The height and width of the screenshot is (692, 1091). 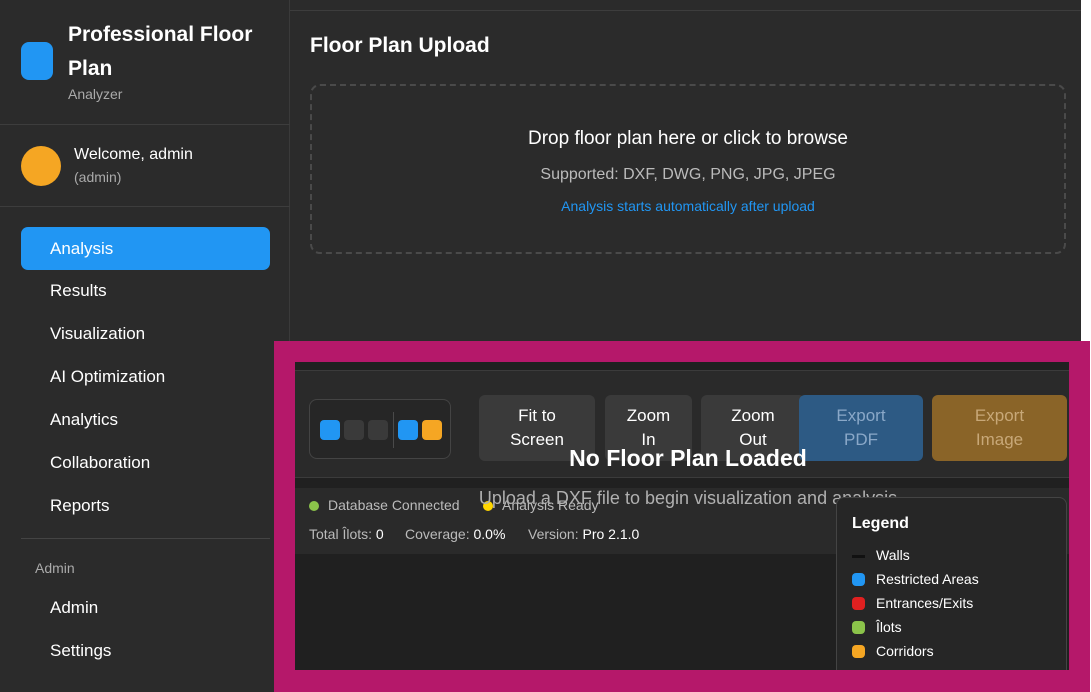 What do you see at coordinates (553, 534) in the screenshot?
I see `version-label: Version:` at bounding box center [553, 534].